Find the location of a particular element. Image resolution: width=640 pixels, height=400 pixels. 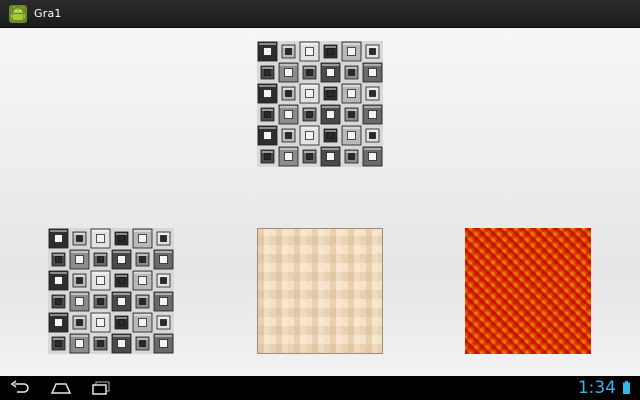

clock-time: 1:34 is located at coordinates (597, 388).